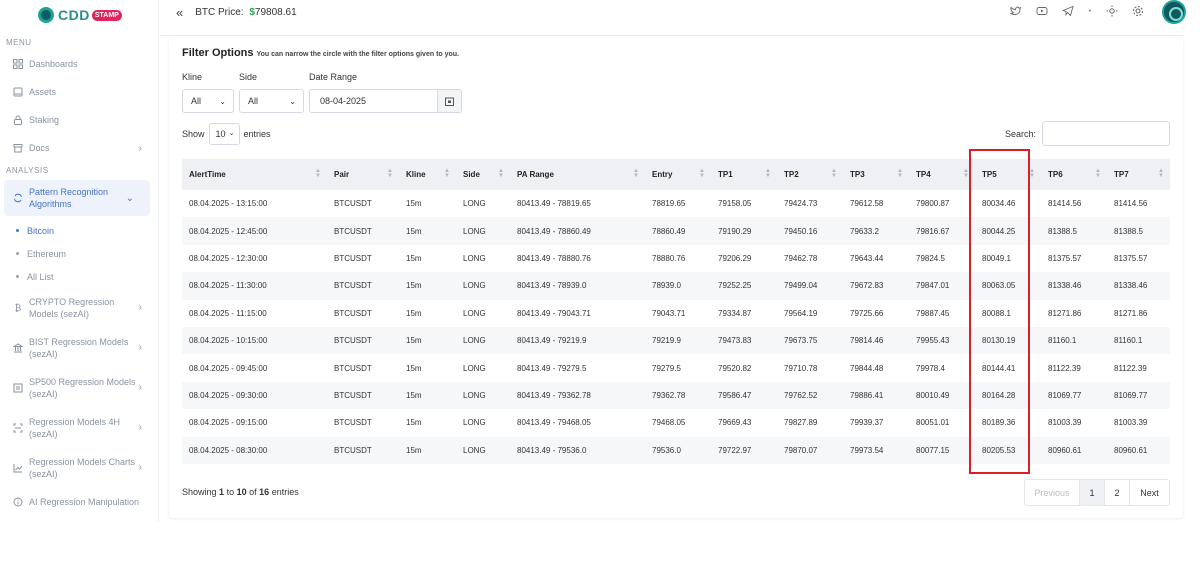 This screenshot has height=562, width=1200. Describe the element at coordinates (228, 313) in the screenshot. I see `table-cell: 08.04.2025 - 11:15:00` at that location.